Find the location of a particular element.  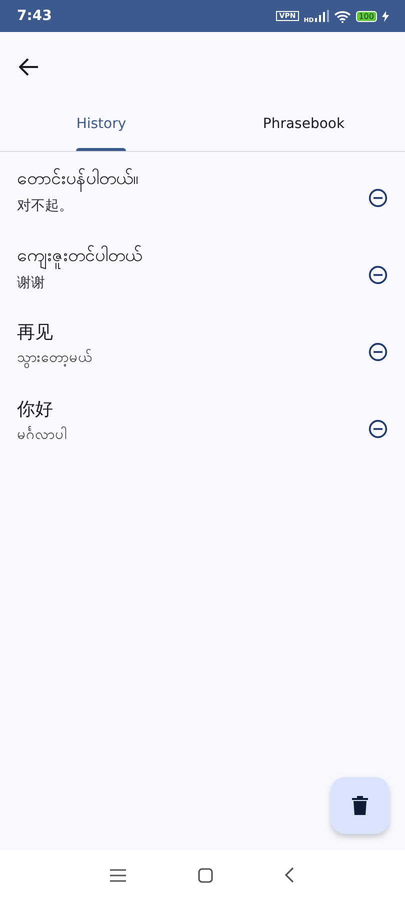

wifi-icon is located at coordinates (342, 16).